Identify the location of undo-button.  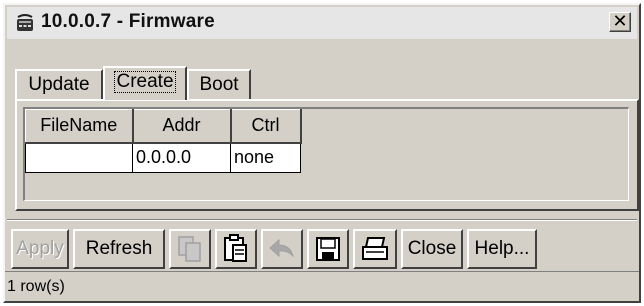
(282, 249).